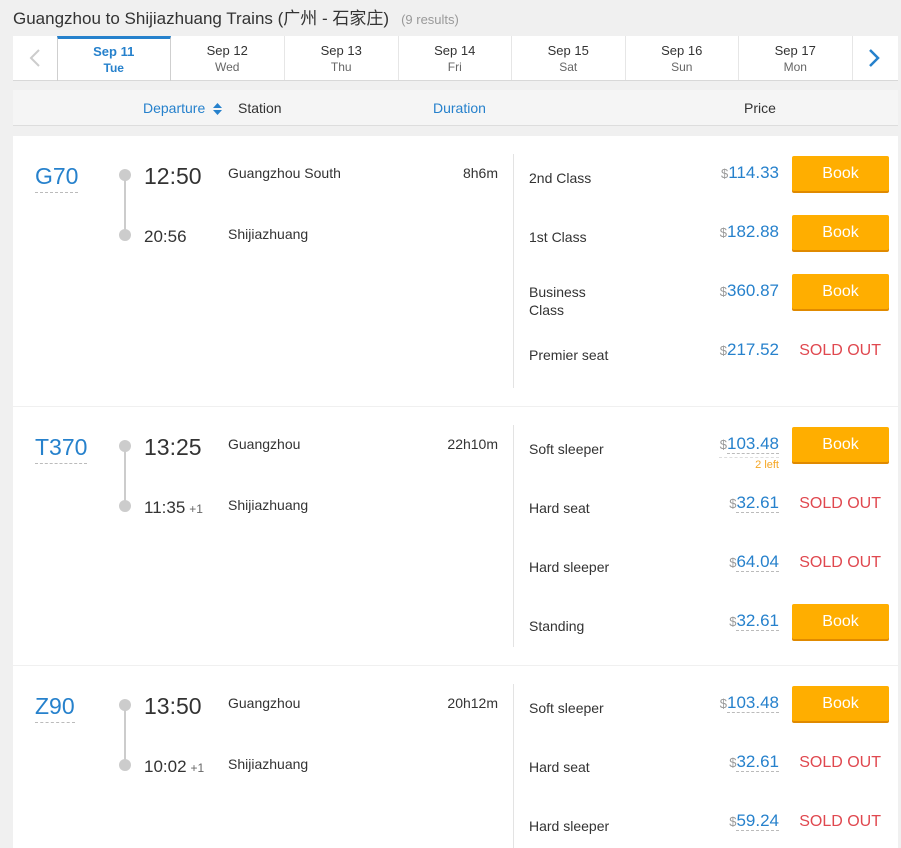  I want to click on seat-class: 2nd Class, so click(560, 178).